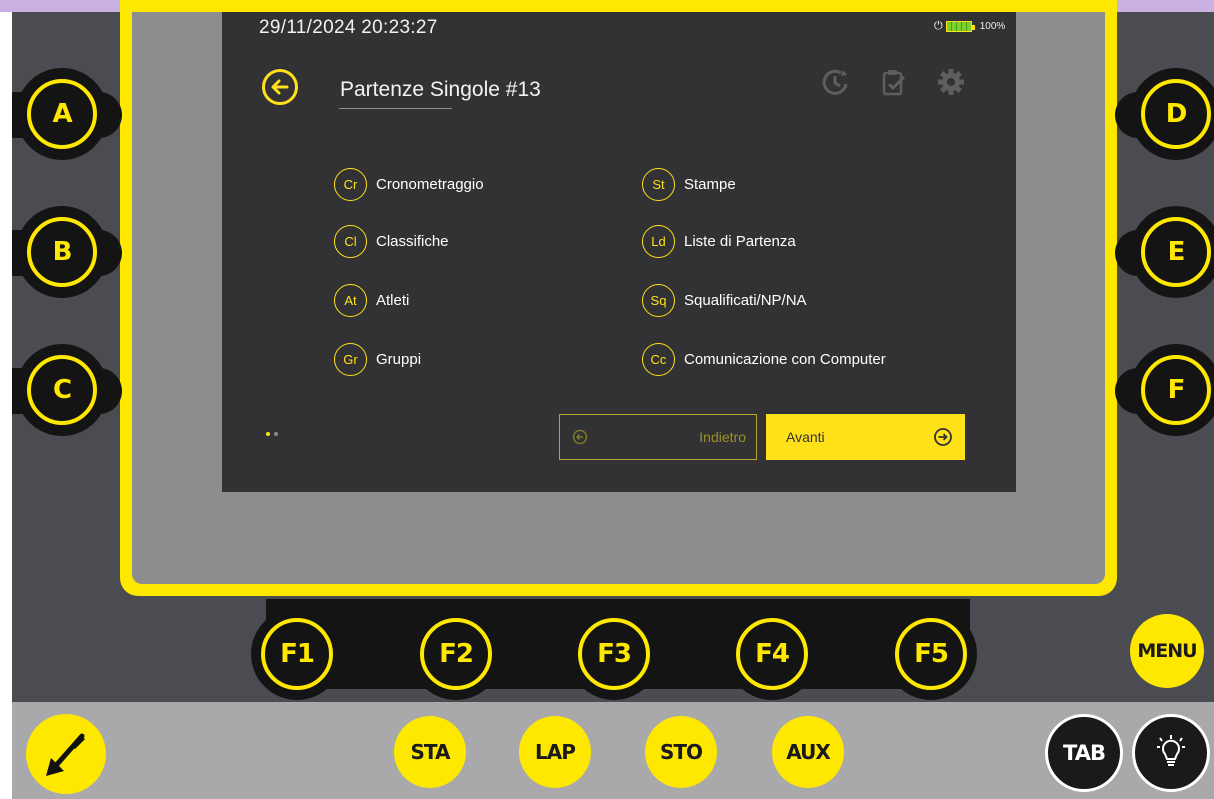 This screenshot has height=799, width=1214. Describe the element at coordinates (722, 437) in the screenshot. I see `indietro-label: Indietro` at that location.